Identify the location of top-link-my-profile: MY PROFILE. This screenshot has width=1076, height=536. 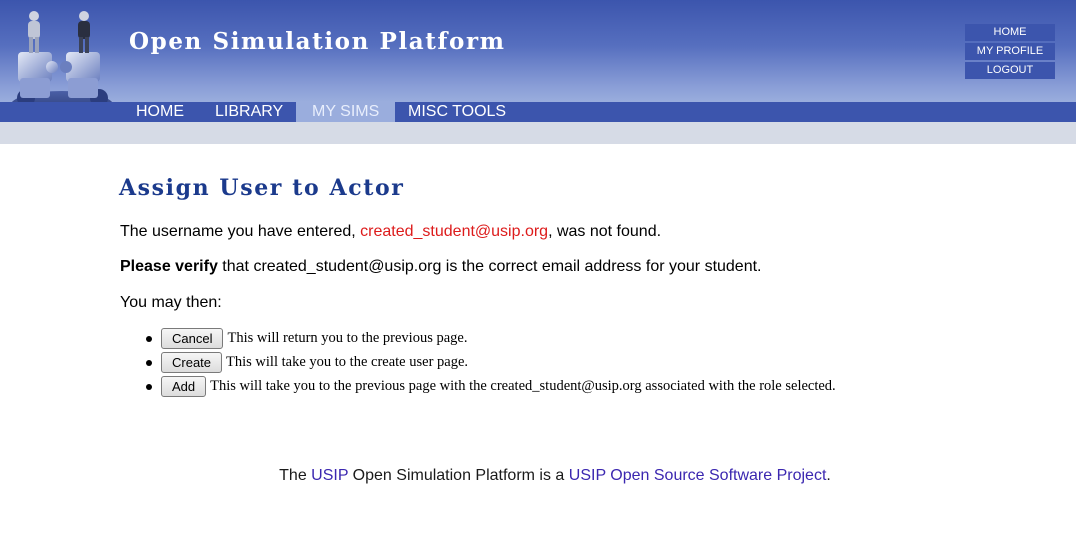
(1010, 51).